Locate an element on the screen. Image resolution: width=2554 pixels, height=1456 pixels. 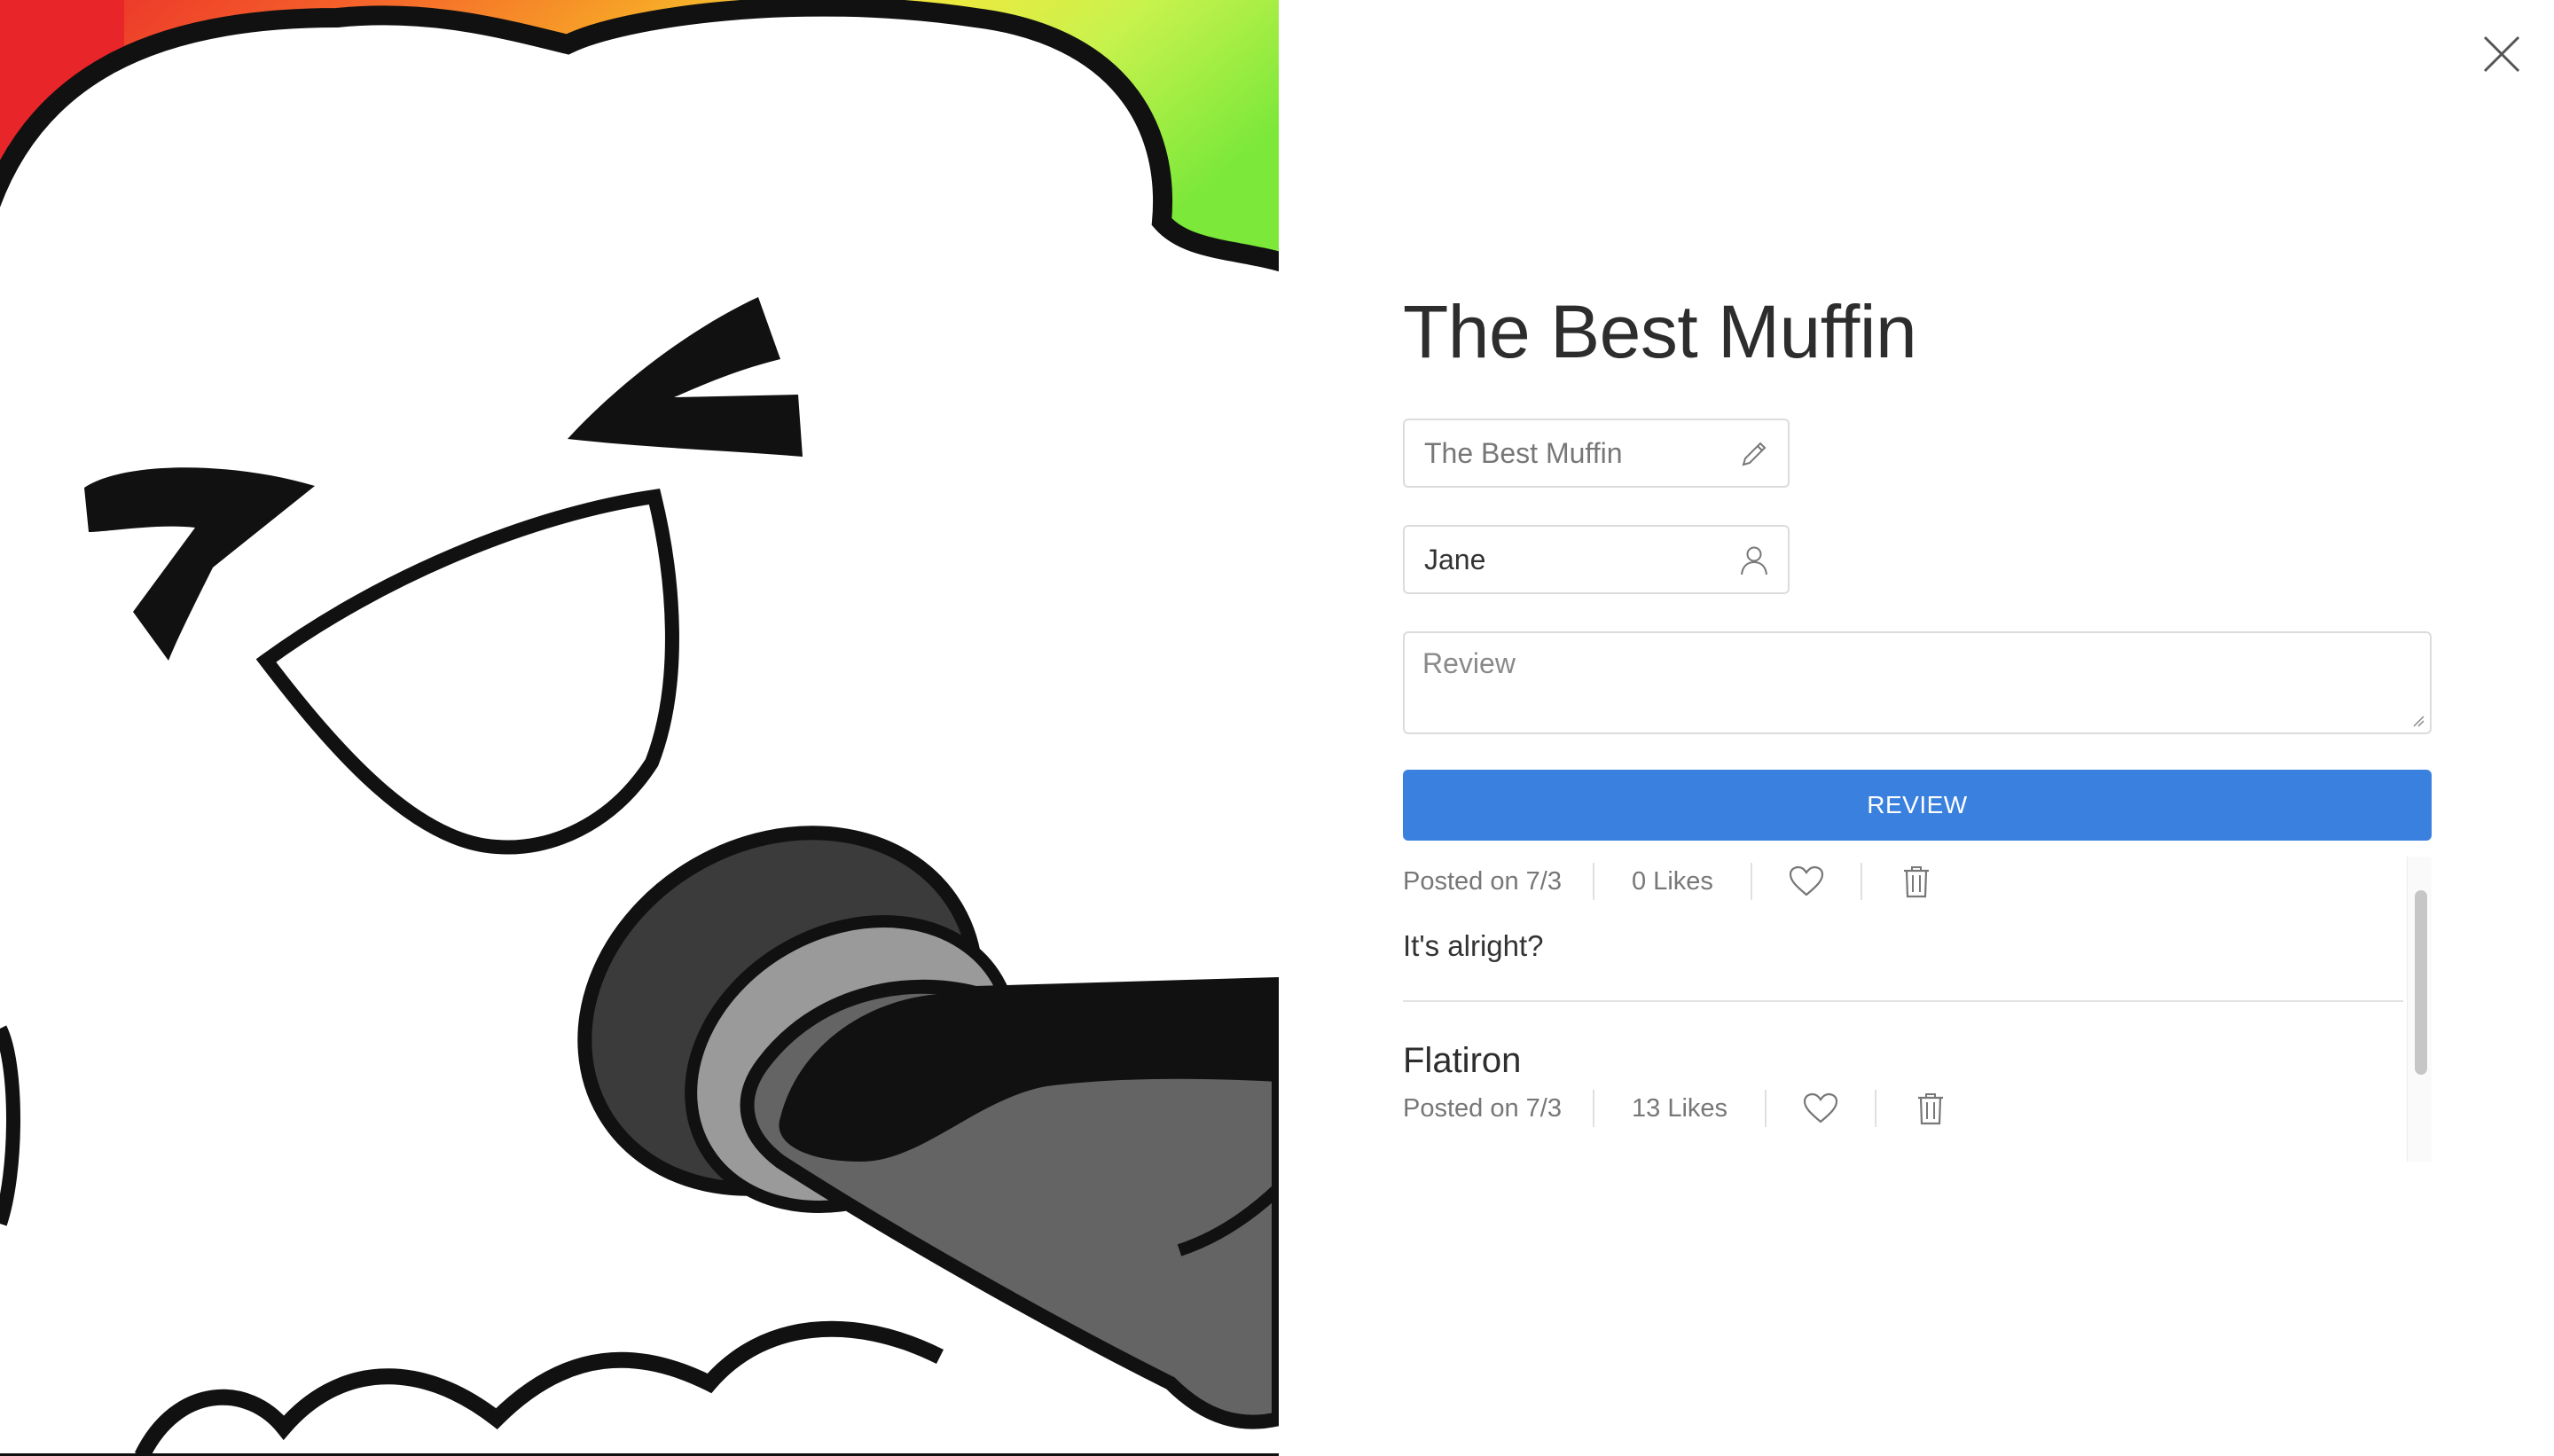
product-name-input is located at coordinates (1574, 453).